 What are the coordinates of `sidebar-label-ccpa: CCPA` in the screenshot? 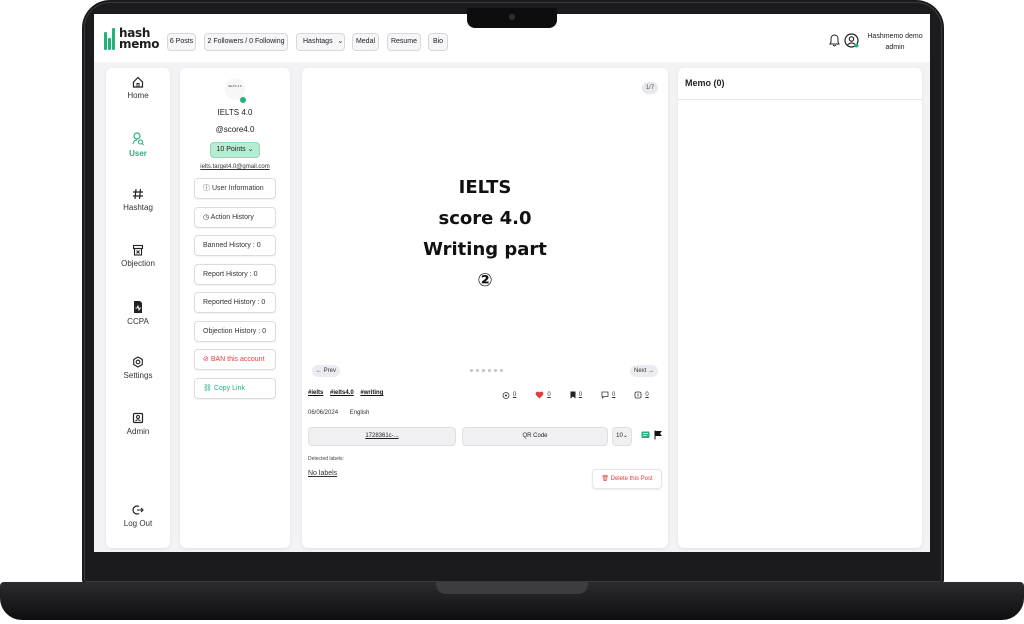 It's located at (138, 321).